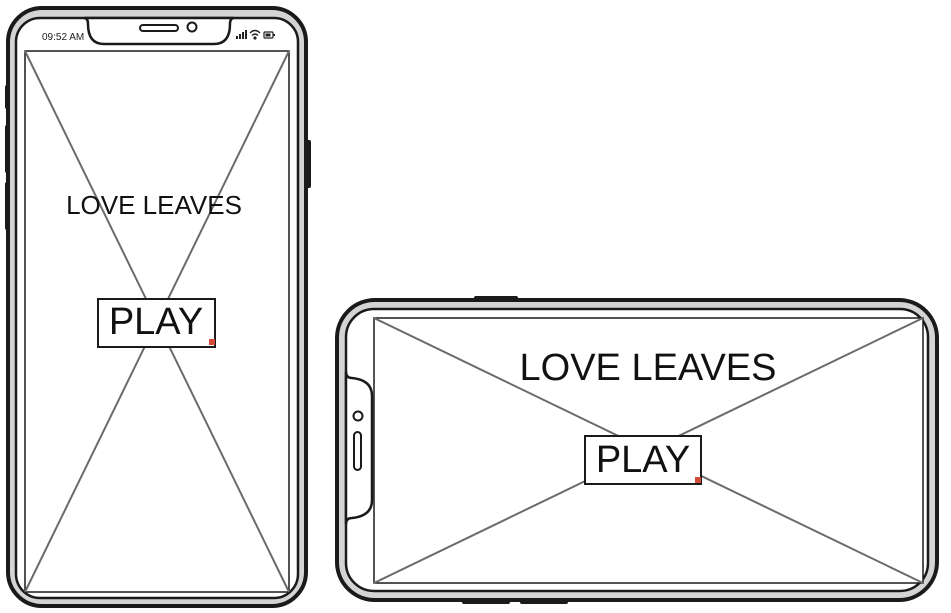 Image resolution: width=951 pixels, height=613 pixels. What do you see at coordinates (63, 37) in the screenshot?
I see `status-time: 09:52 AM` at bounding box center [63, 37].